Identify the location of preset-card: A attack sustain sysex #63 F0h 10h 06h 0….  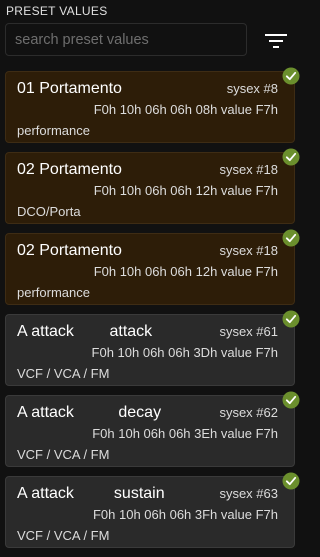
(152, 510).